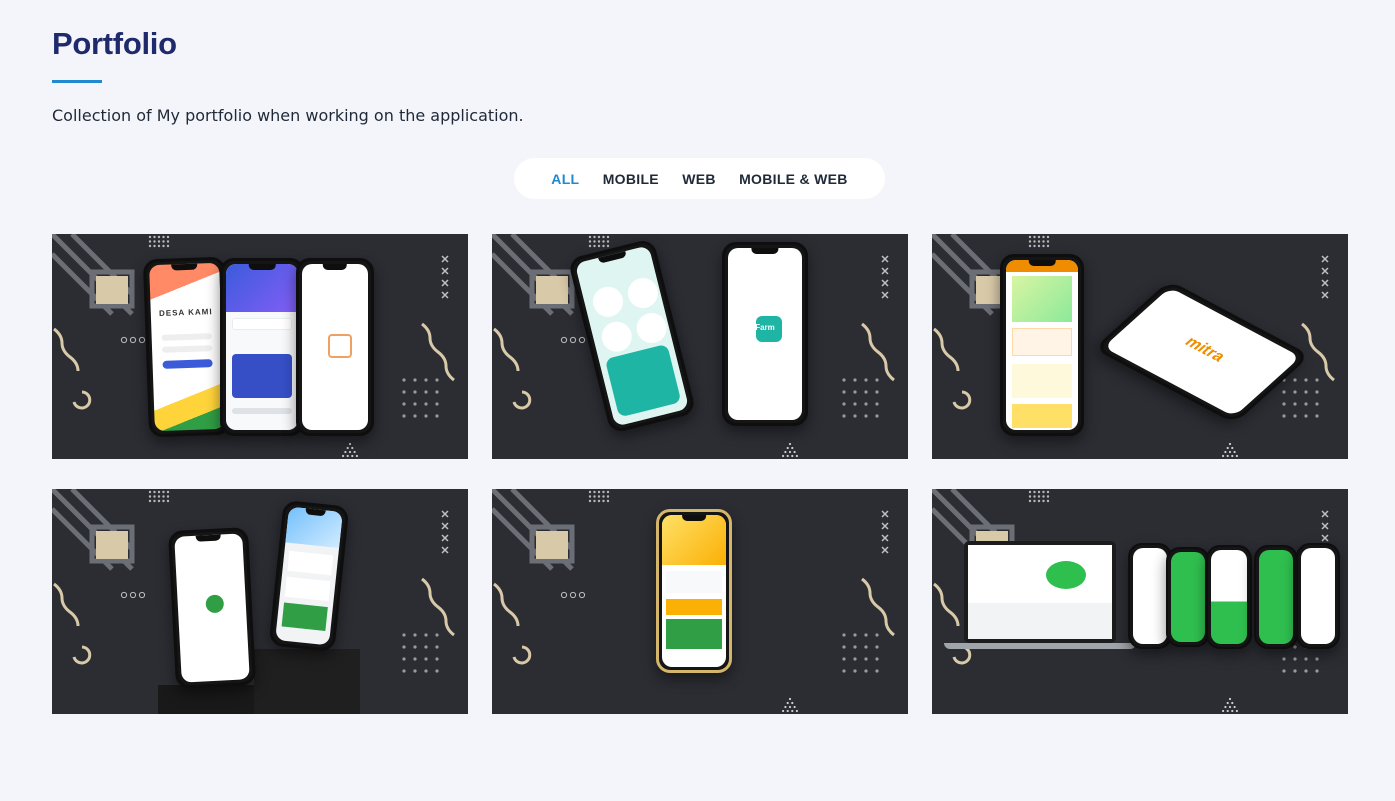 The height and width of the screenshot is (801, 1395). What do you see at coordinates (185, 312) in the screenshot?
I see `app-name: DESA KAMI` at bounding box center [185, 312].